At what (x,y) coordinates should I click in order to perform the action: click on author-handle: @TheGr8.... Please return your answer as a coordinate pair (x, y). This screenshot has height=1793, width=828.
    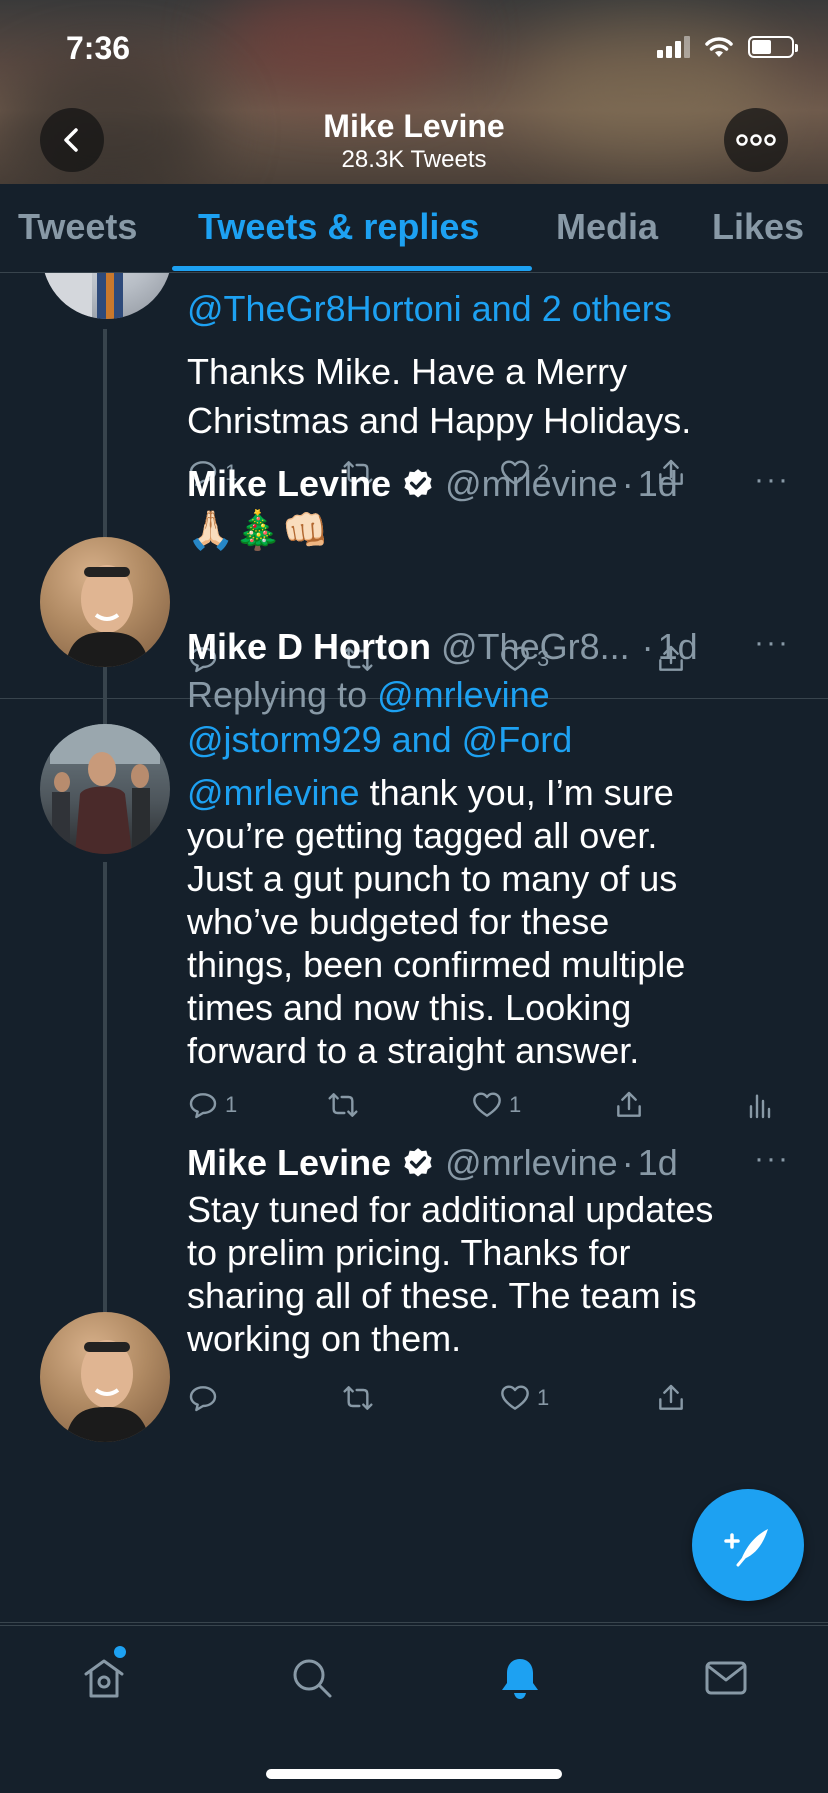
    Looking at the image, I should click on (535, 647).